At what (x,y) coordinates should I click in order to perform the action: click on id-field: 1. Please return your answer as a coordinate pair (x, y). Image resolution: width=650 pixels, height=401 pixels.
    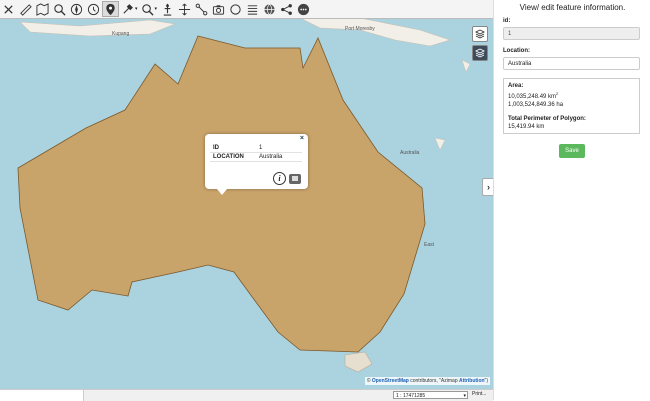
    Looking at the image, I should click on (571, 33).